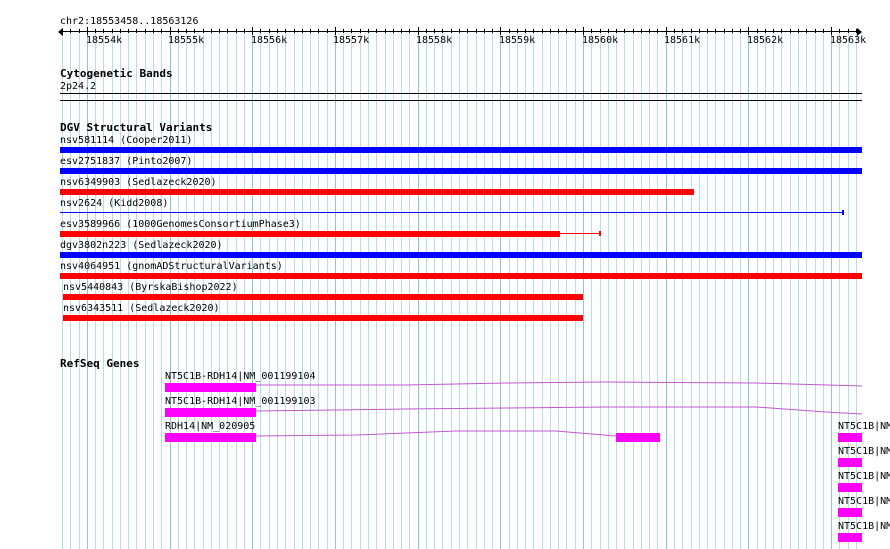  What do you see at coordinates (580, 233) in the screenshot?
I see `dgv-feature-tail-line` at bounding box center [580, 233].